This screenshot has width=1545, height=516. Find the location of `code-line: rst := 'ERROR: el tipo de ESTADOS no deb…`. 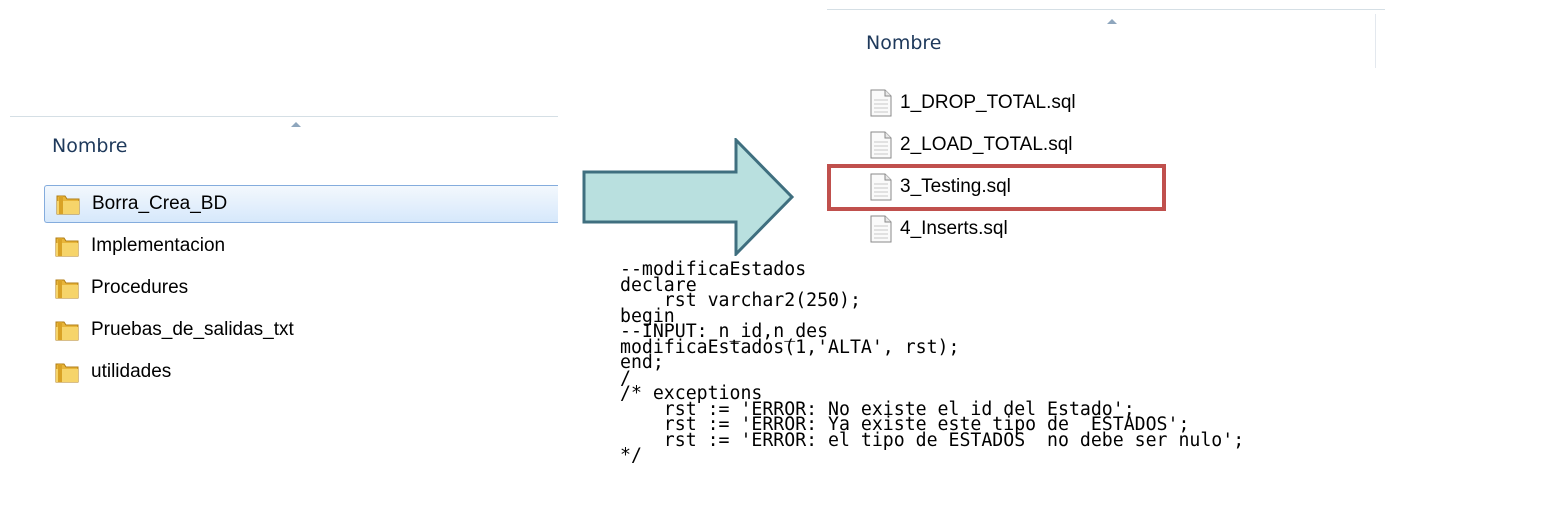

code-line: rst := 'ERROR: el tipo de ESTADOS no deb… is located at coordinates (932, 440).